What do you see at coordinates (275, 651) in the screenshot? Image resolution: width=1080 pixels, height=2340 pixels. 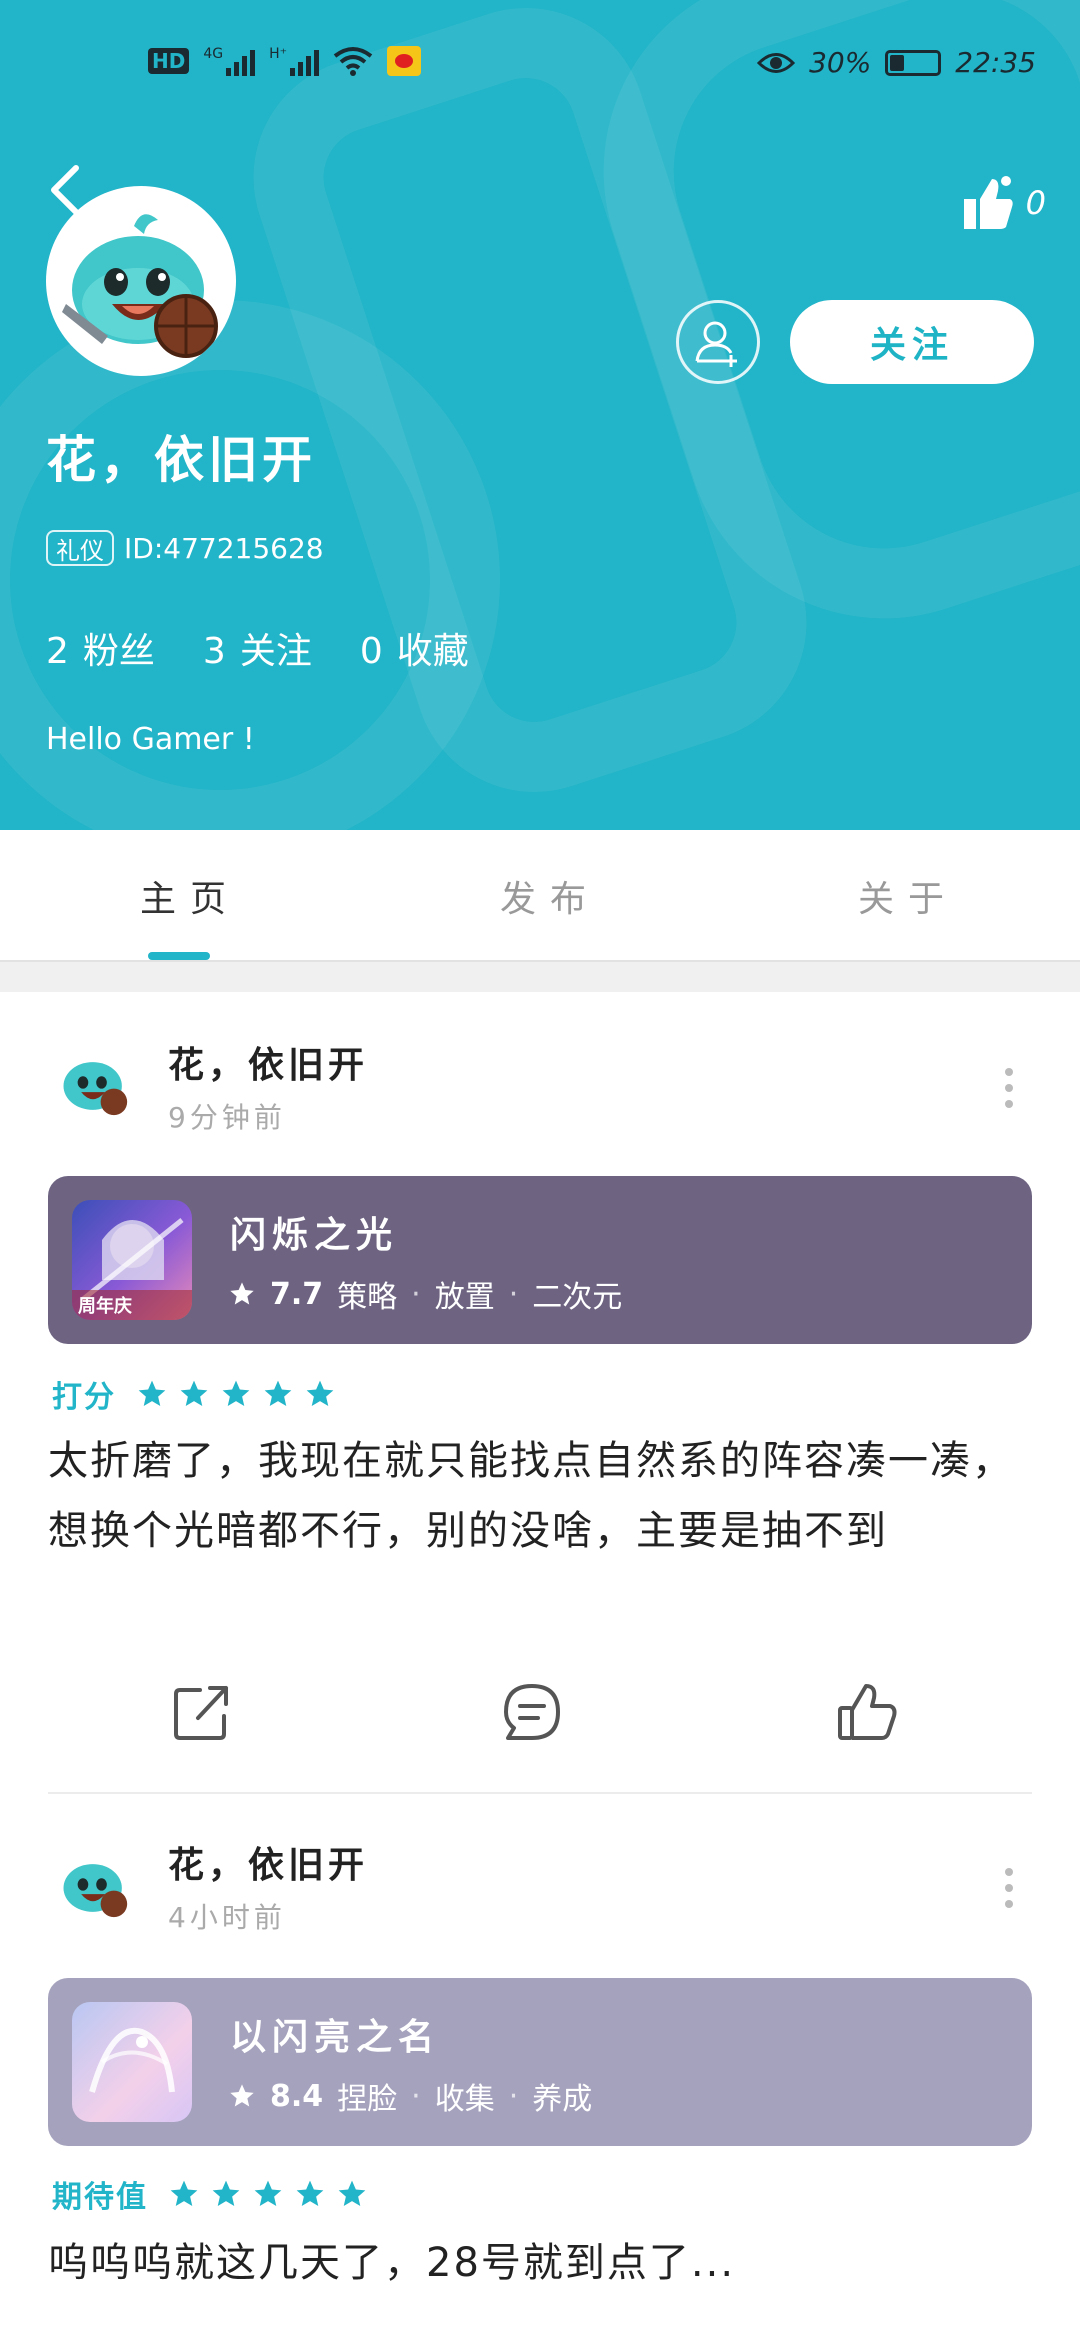 I see `stat-label: 关注` at bounding box center [275, 651].